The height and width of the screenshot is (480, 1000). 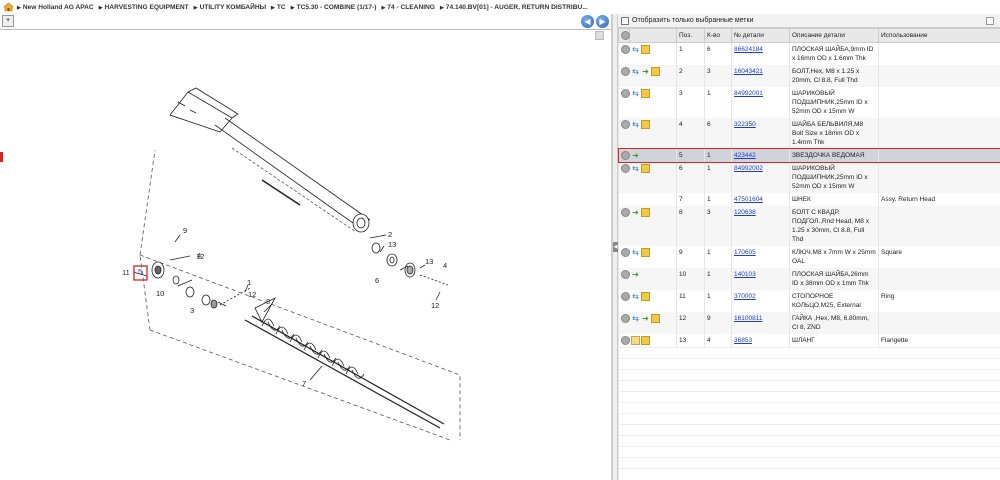 I want to click on folder-icon, so click(x=635, y=340).